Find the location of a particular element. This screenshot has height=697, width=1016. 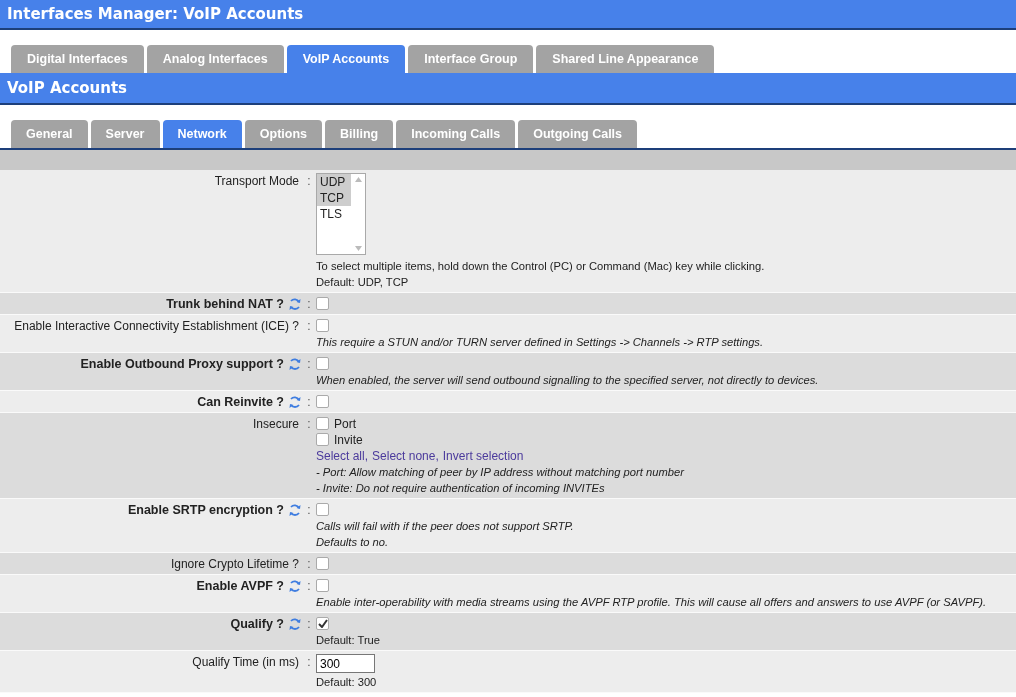

checkbox-label: Invite is located at coordinates (348, 440).